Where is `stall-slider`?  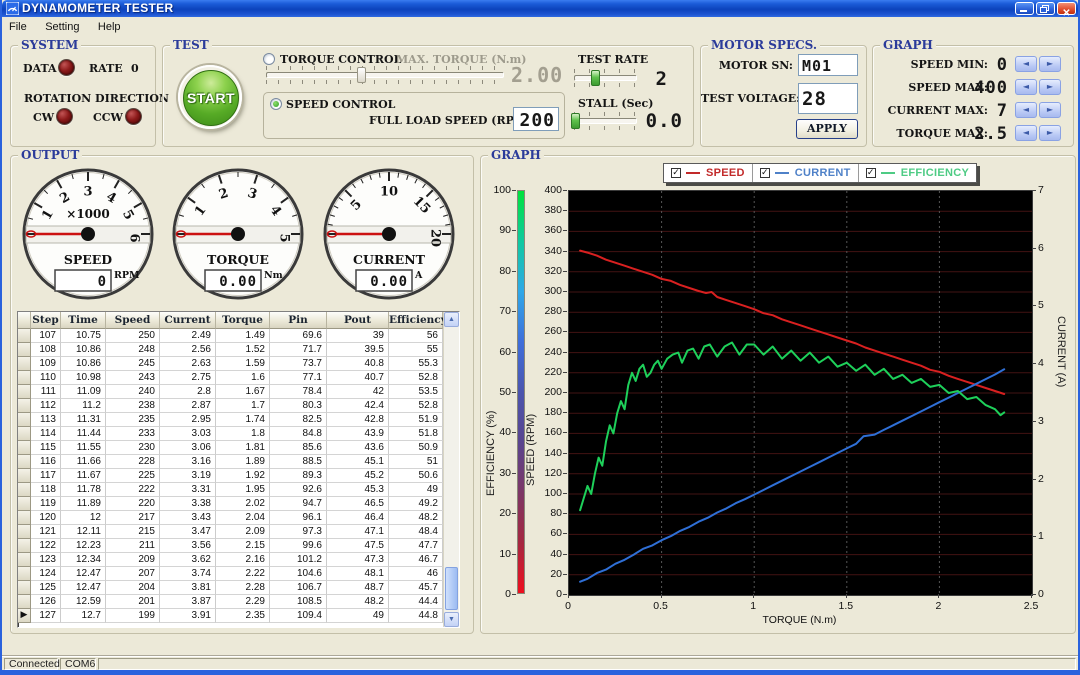 stall-slider is located at coordinates (604, 121).